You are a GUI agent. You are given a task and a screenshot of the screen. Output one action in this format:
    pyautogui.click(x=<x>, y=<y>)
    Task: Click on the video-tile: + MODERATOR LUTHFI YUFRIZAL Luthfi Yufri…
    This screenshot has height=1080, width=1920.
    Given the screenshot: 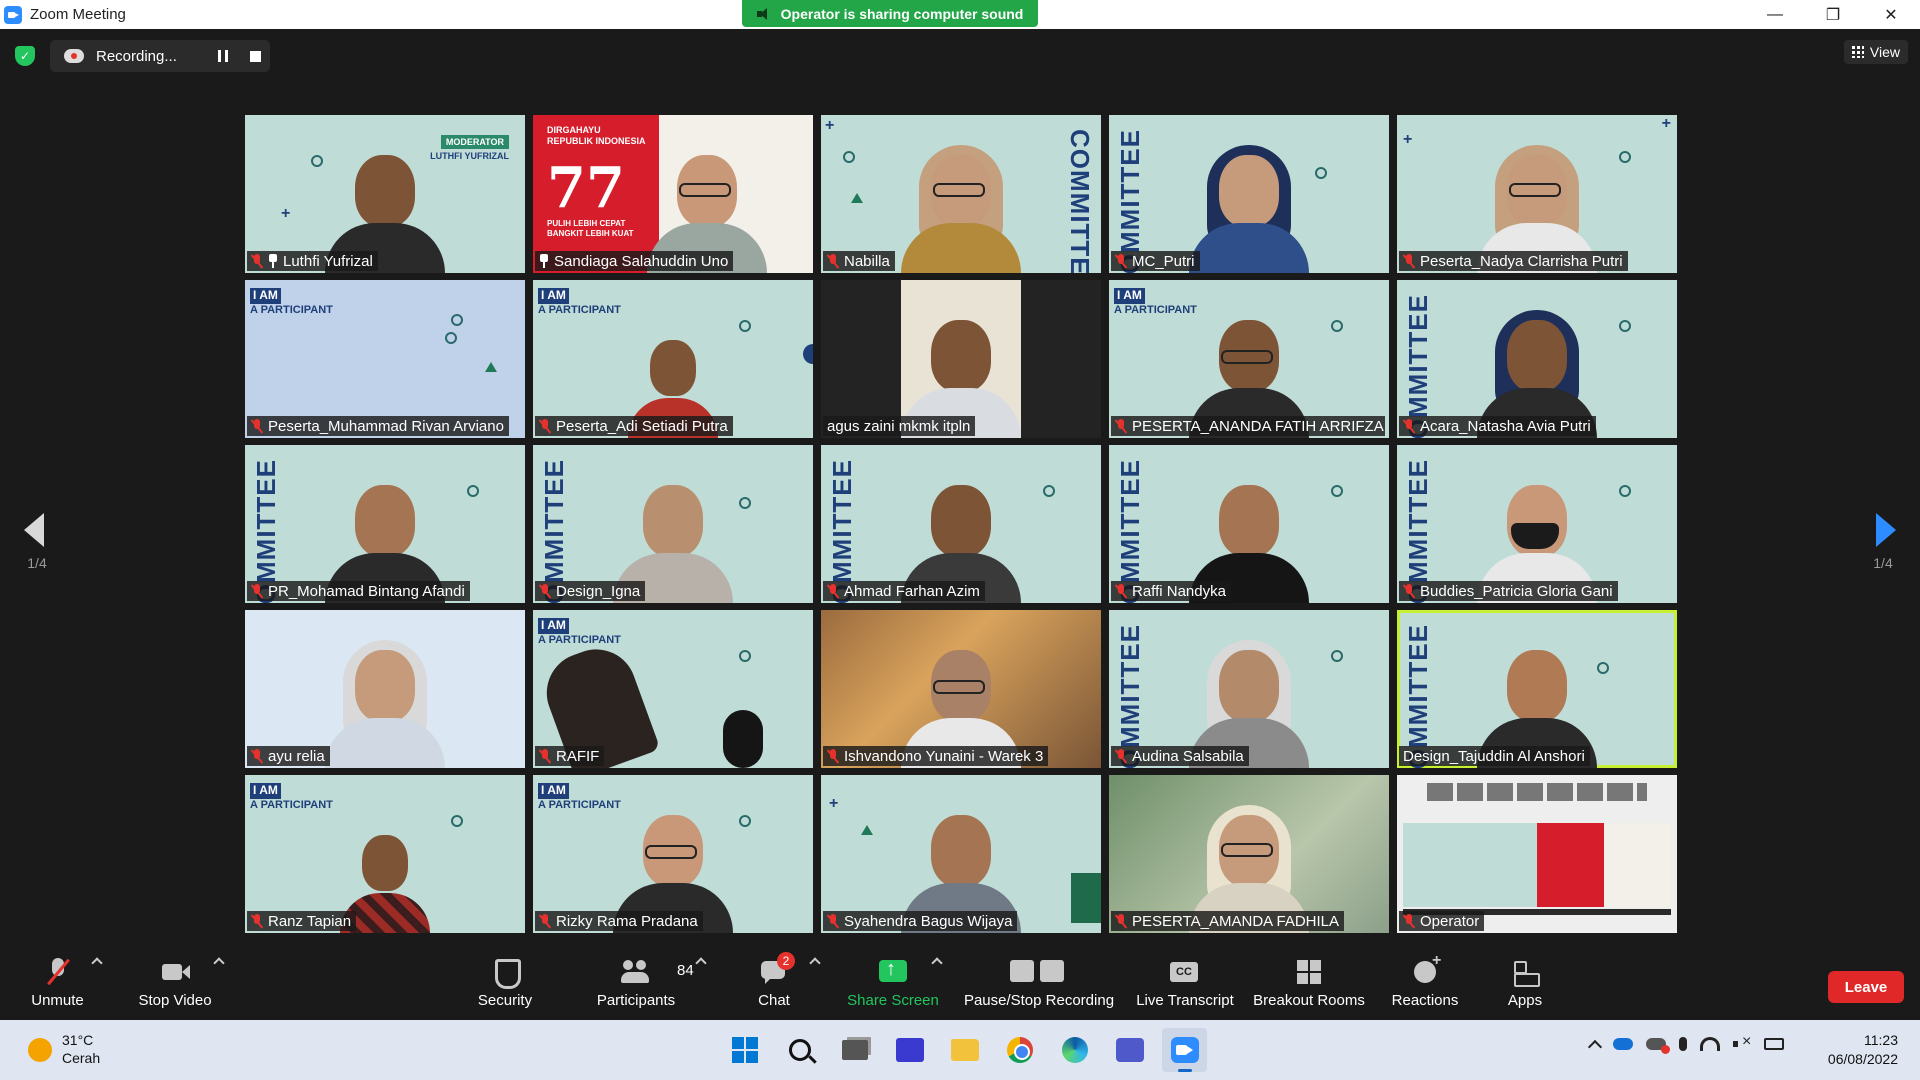 What is the action you would take?
    pyautogui.click(x=385, y=194)
    